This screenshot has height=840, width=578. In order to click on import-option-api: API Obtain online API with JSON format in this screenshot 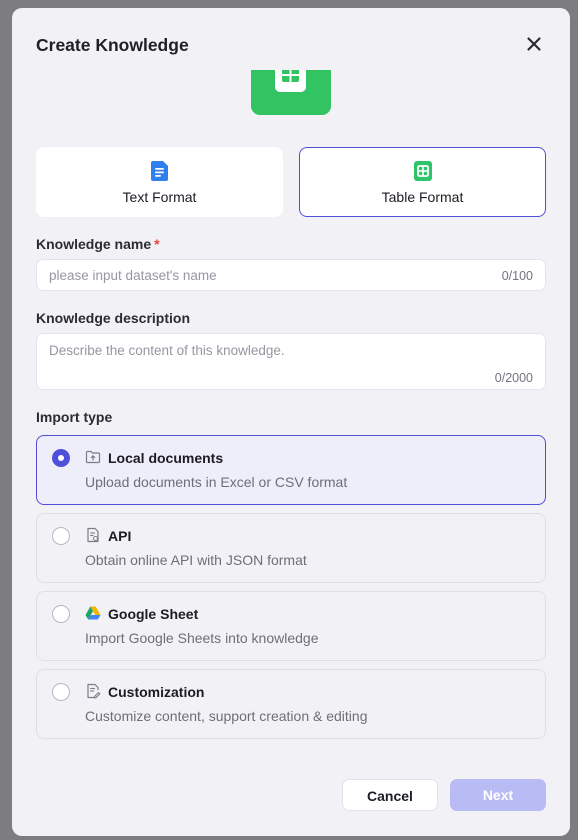, I will do `click(291, 548)`.